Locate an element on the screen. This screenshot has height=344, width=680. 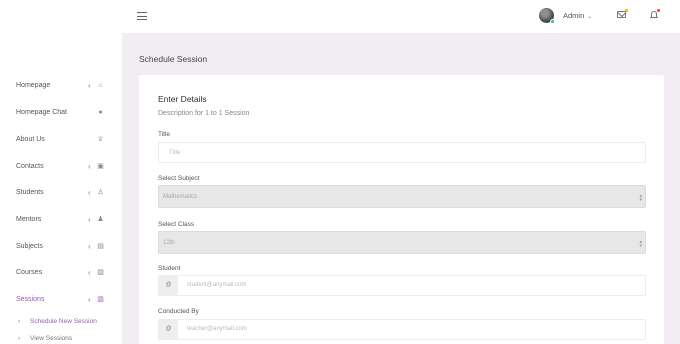
online-status-dot is located at coordinates (552, 21).